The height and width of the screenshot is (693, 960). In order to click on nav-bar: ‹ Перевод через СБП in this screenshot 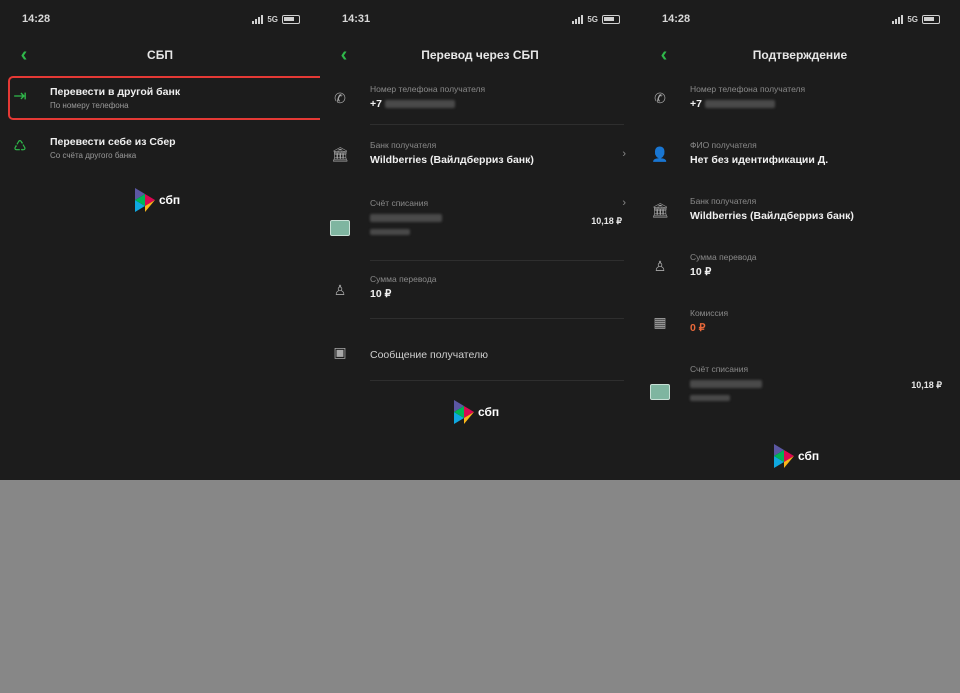, I will do `click(480, 55)`.